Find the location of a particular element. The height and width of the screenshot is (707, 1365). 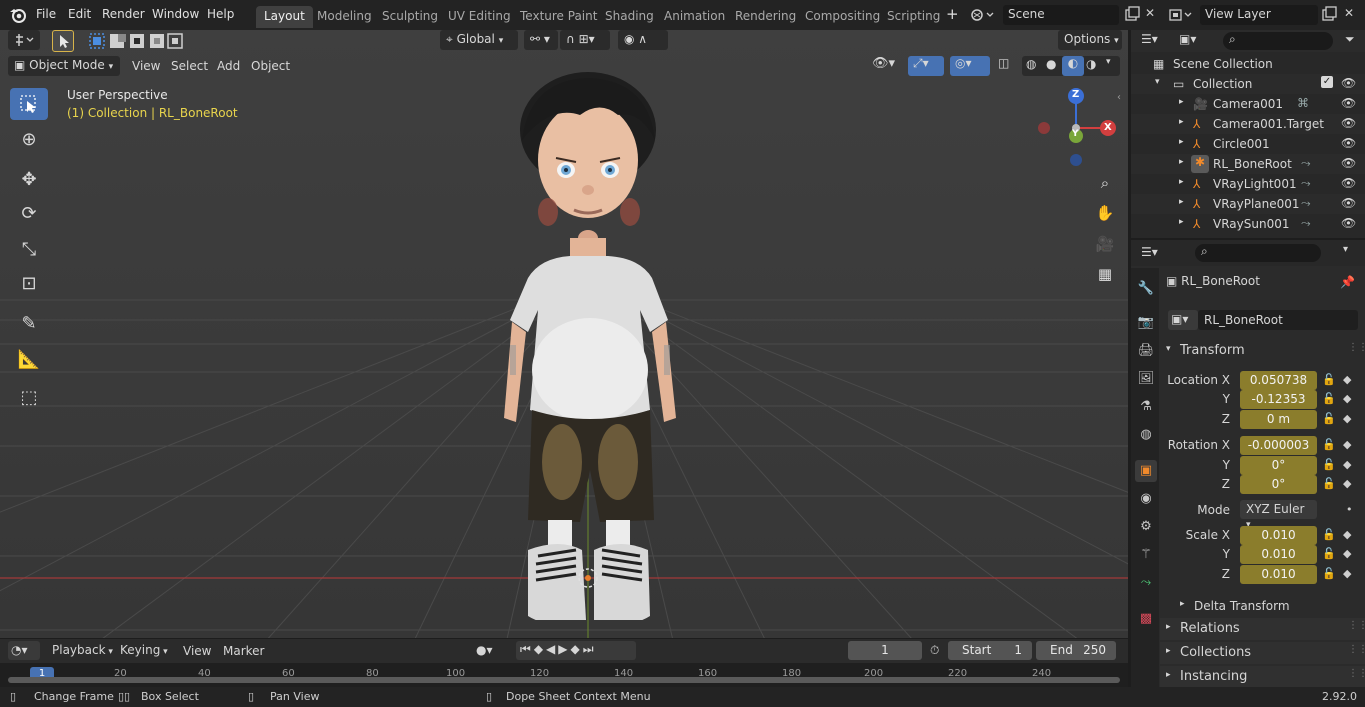

outliner-item-rl-boneroot: ▸ ✱ RL_BoneRoot ⤳ 👁 is located at coordinates (1248, 164).